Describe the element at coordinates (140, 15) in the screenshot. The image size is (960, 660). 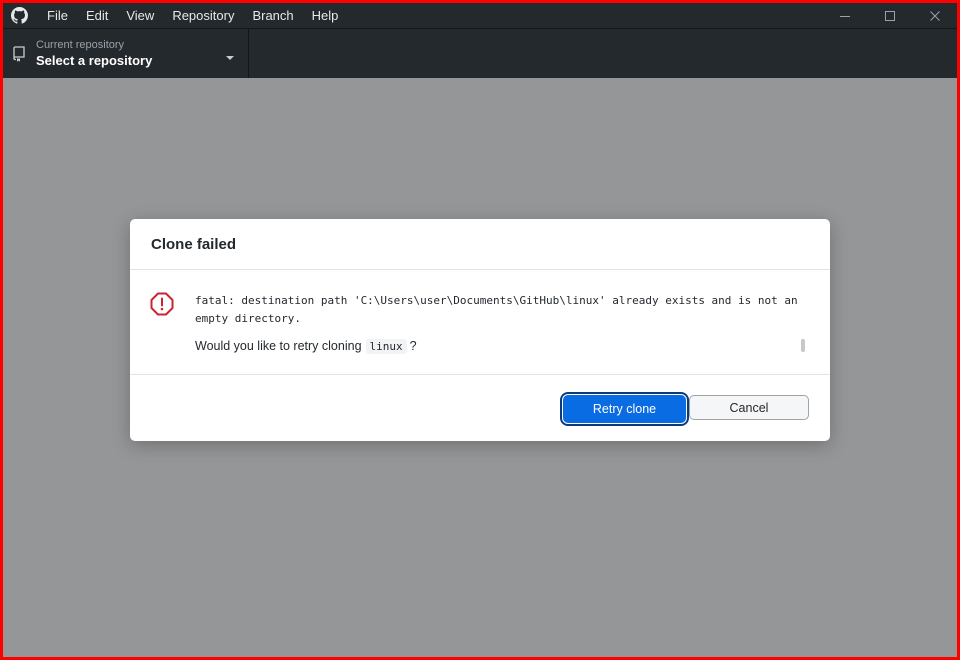
I see `menu-view: View` at that location.